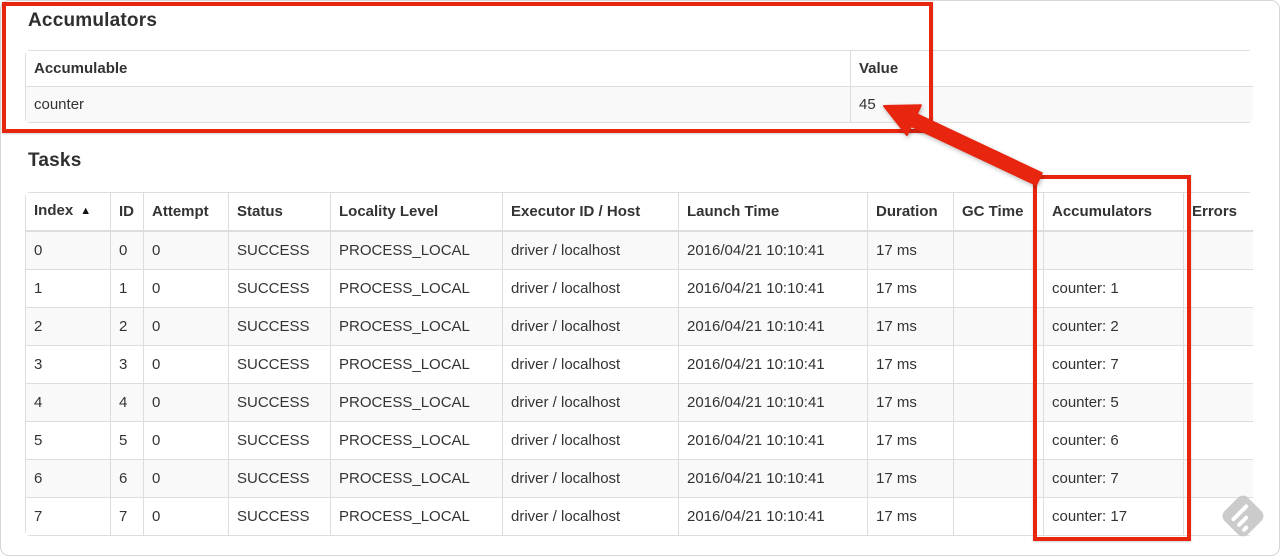 The width and height of the screenshot is (1280, 556). Describe the element at coordinates (68, 364) in the screenshot. I see `task-index-cell: 3` at that location.